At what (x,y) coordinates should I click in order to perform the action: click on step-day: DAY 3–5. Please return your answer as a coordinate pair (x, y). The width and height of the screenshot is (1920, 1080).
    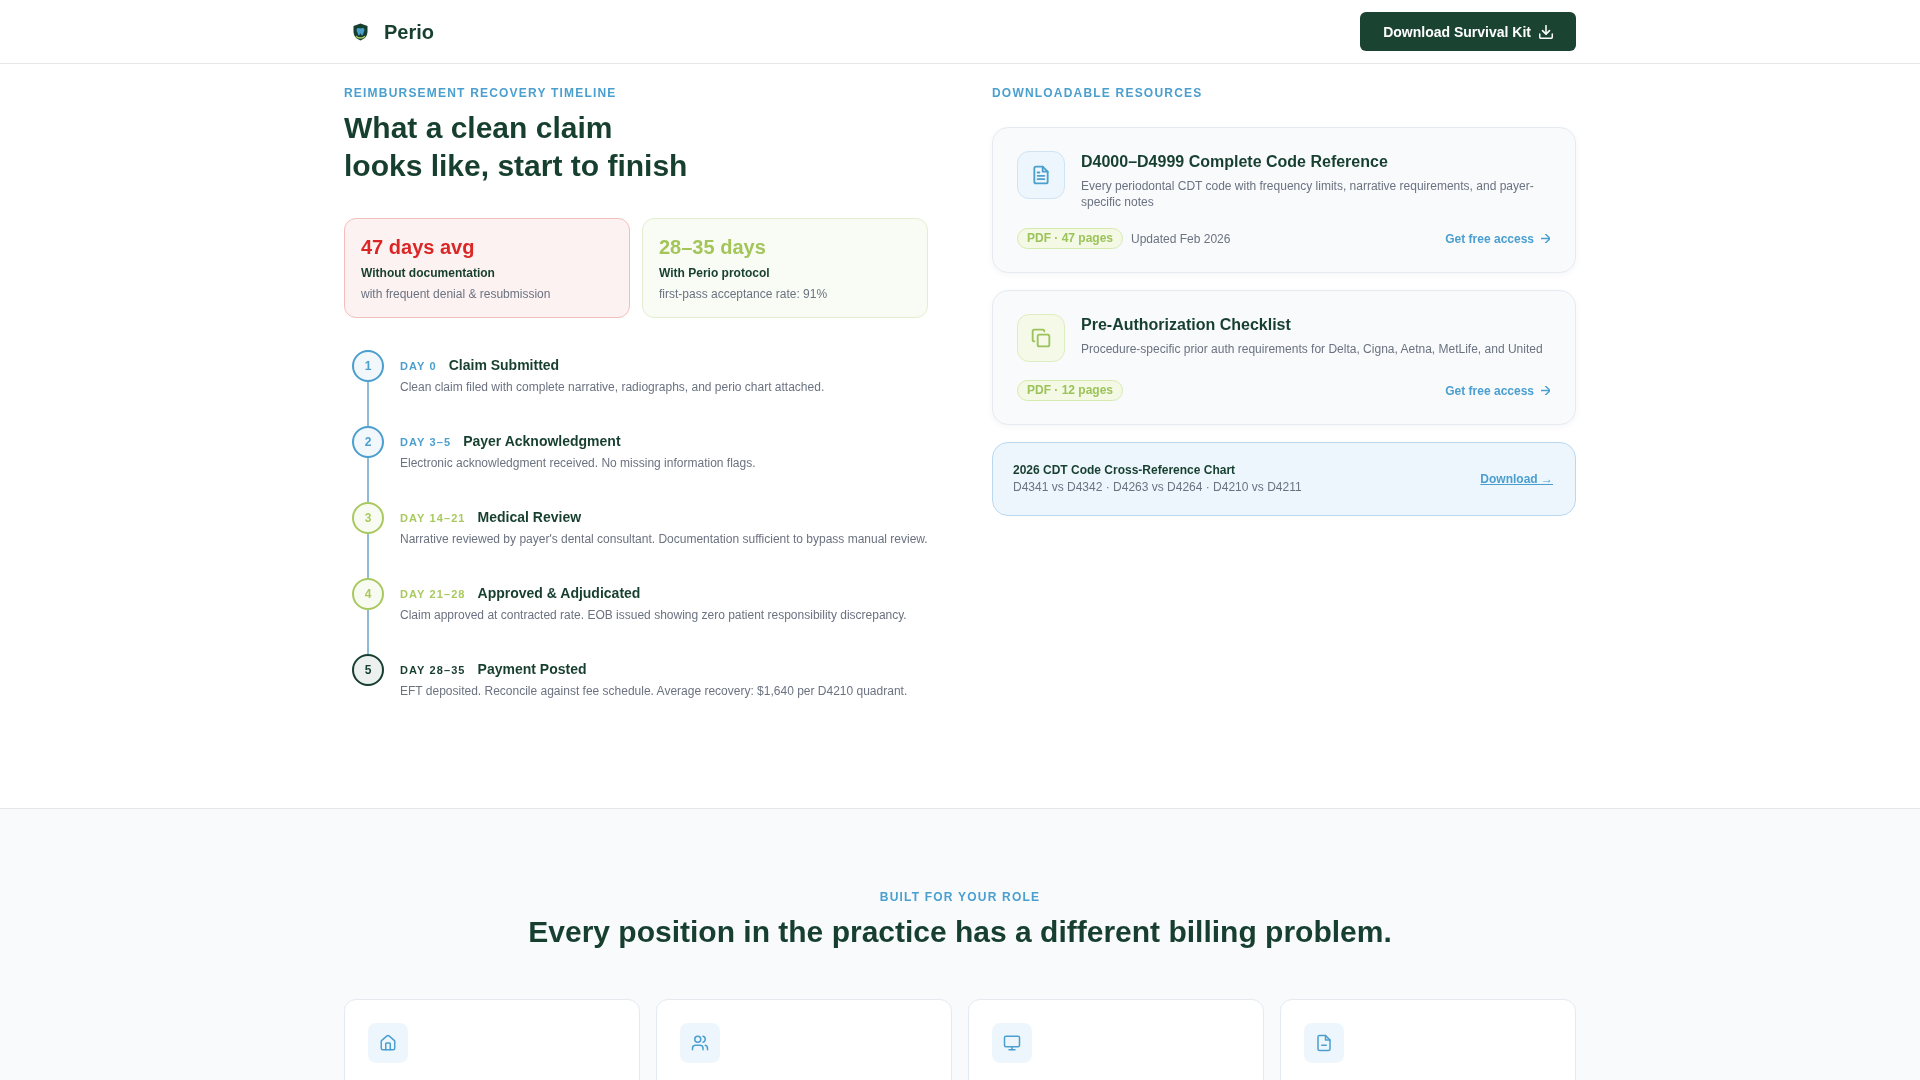
    Looking at the image, I should click on (426, 442).